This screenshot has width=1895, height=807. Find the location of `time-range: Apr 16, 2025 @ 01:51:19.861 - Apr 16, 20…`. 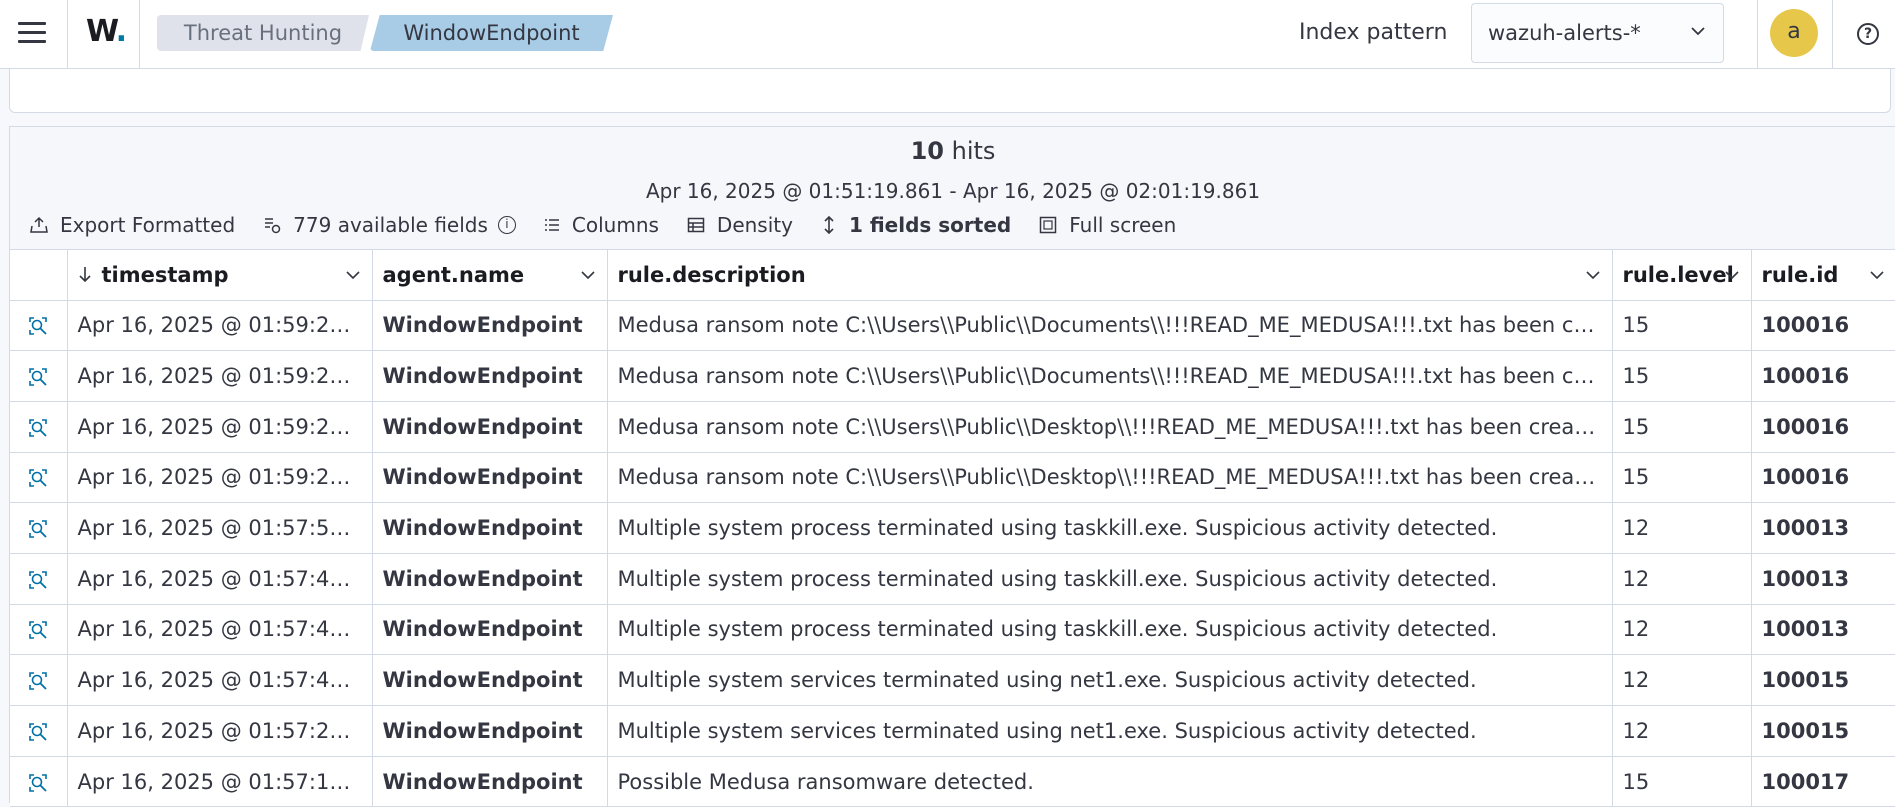

time-range: Apr 16, 2025 @ 01:51:19.861 - Apr 16, 20… is located at coordinates (953, 191).